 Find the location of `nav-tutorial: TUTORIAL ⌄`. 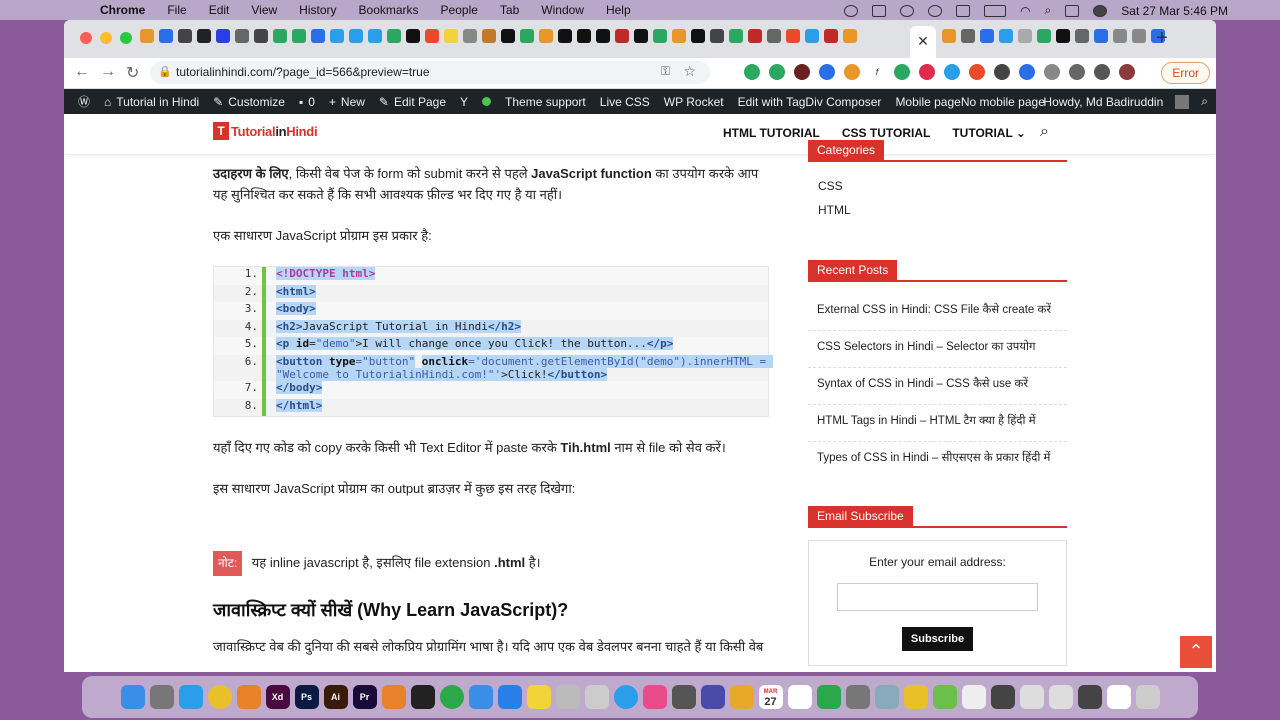

nav-tutorial: TUTORIAL ⌄ is located at coordinates (989, 133).